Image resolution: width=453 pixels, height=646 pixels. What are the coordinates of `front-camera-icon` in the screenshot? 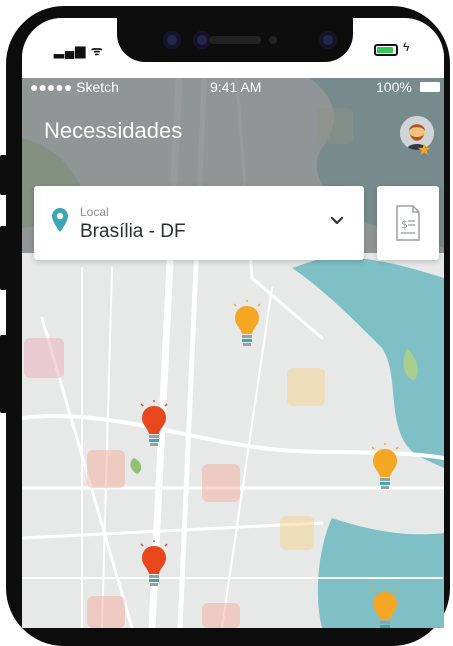 It's located at (328, 40).